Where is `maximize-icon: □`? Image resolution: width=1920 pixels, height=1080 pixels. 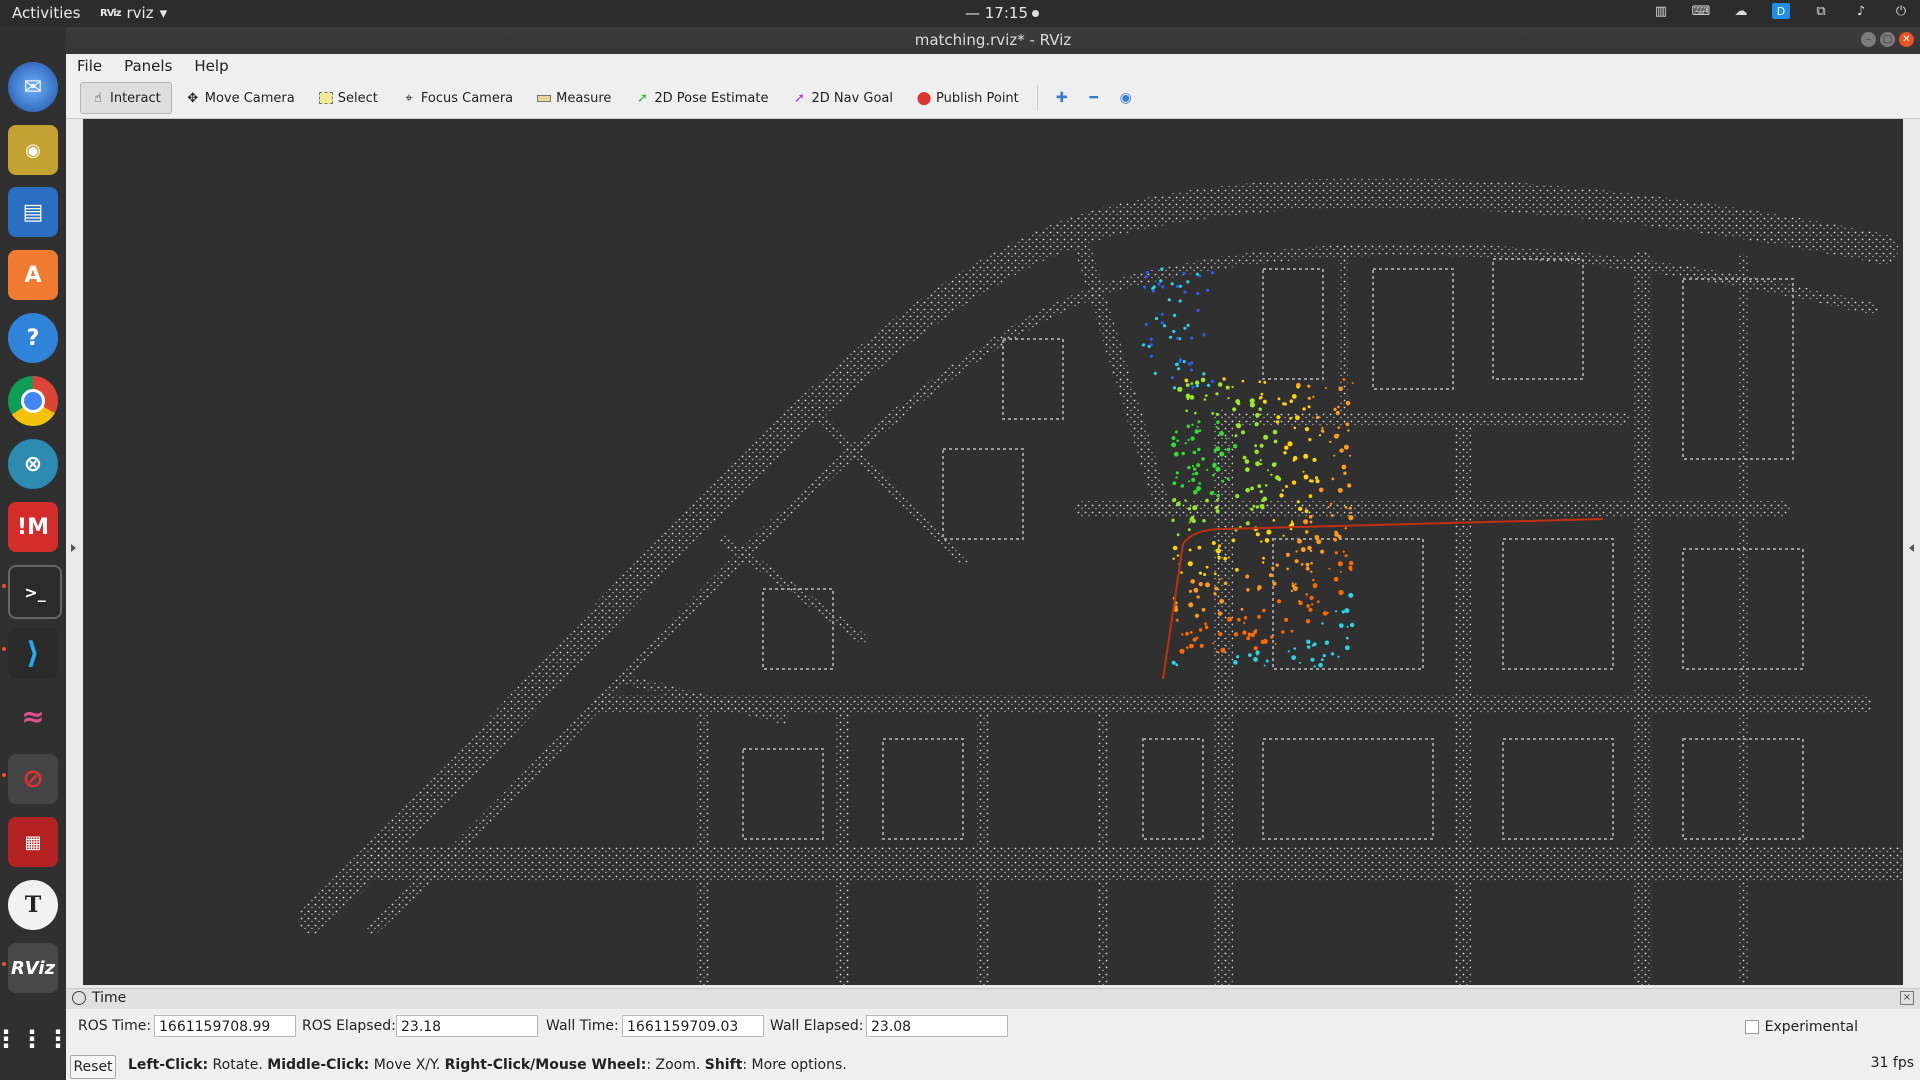
maximize-icon: □ is located at coordinates (1887, 39).